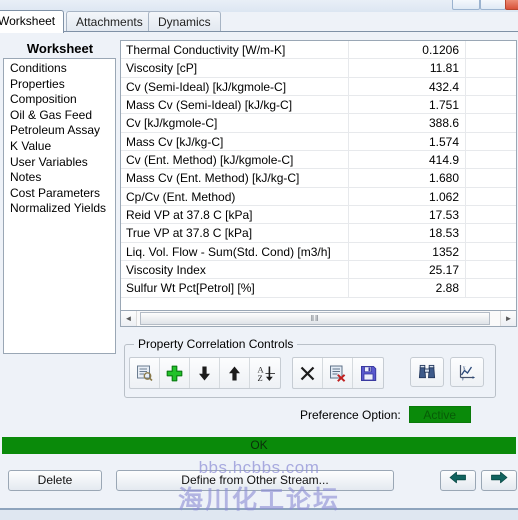  I want to click on tab-attachments: Attachments, so click(109, 21).